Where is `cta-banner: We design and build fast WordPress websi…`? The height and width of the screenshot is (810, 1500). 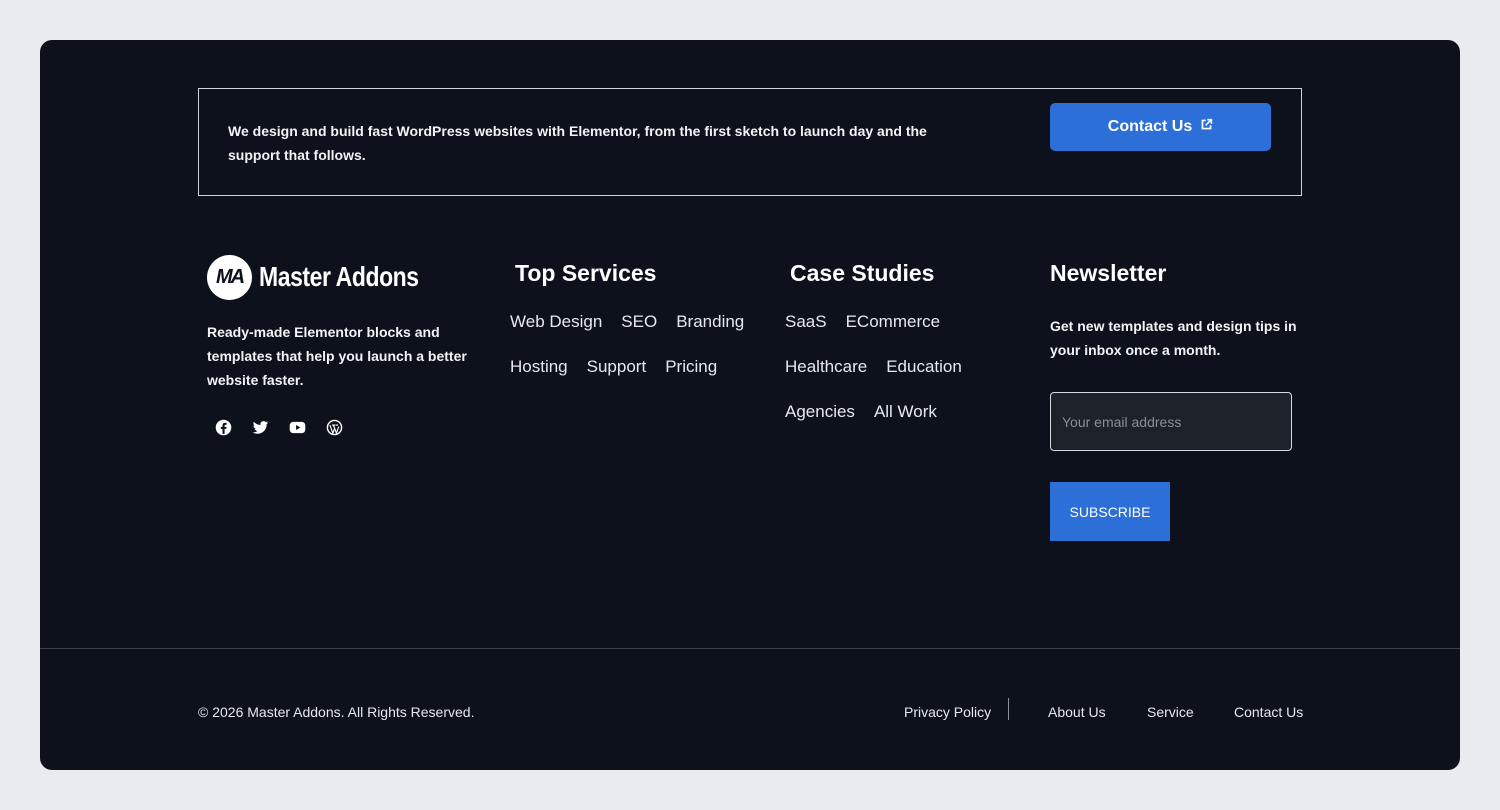
cta-banner: We design and build fast WordPress websi… is located at coordinates (750, 142).